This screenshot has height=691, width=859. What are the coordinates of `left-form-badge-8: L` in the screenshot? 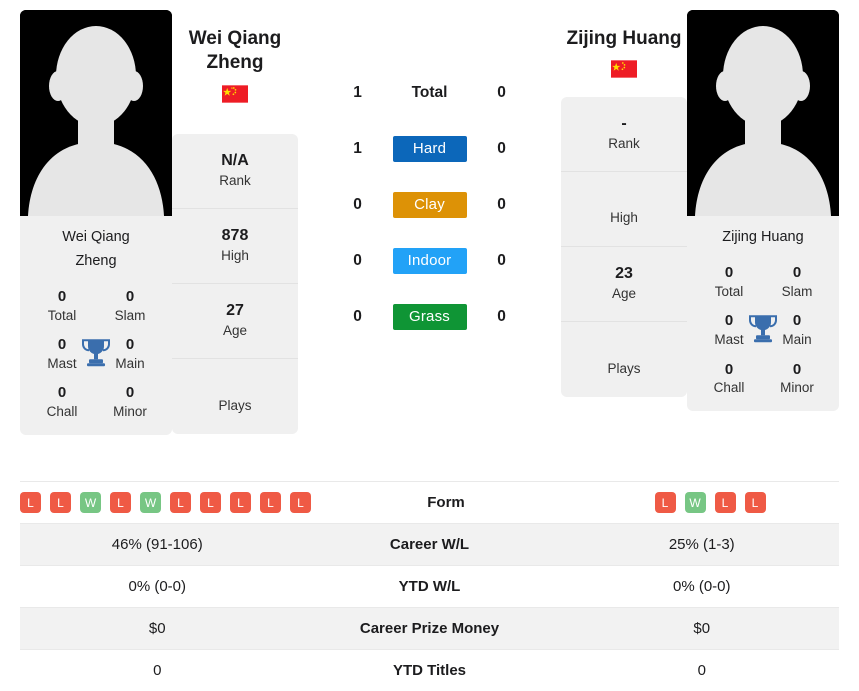 It's located at (270, 502).